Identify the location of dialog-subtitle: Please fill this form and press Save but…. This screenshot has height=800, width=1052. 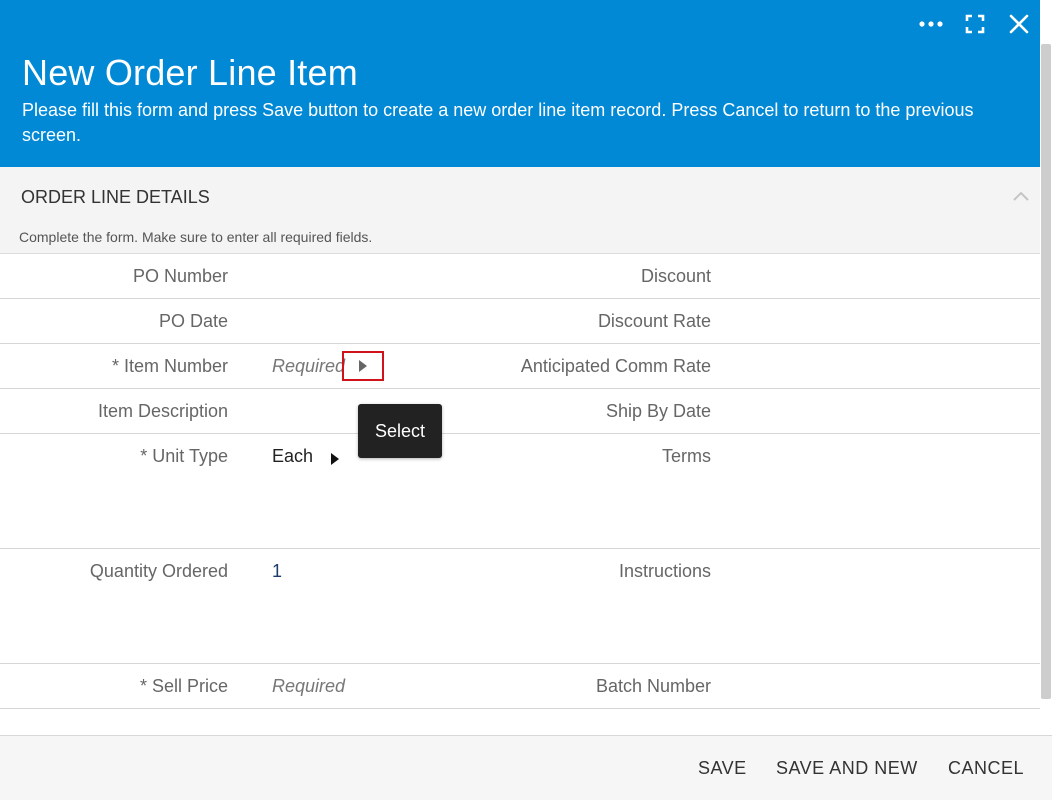
(498, 122).